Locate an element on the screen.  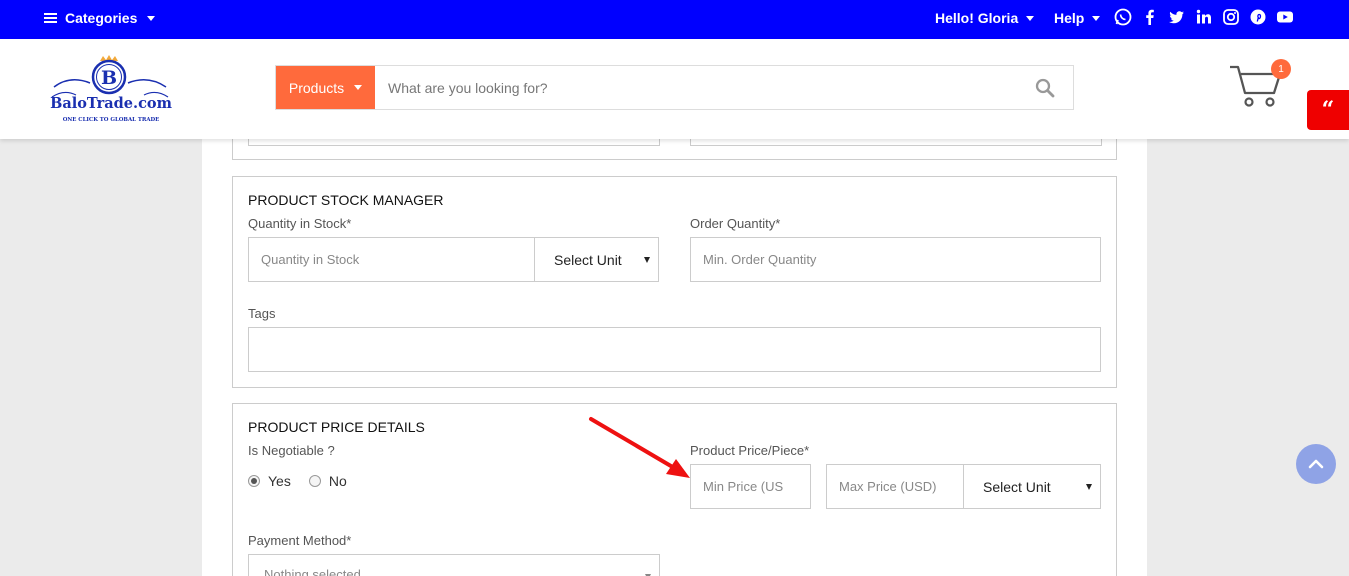
cart-count-badge: 1 is located at coordinates (1281, 69).